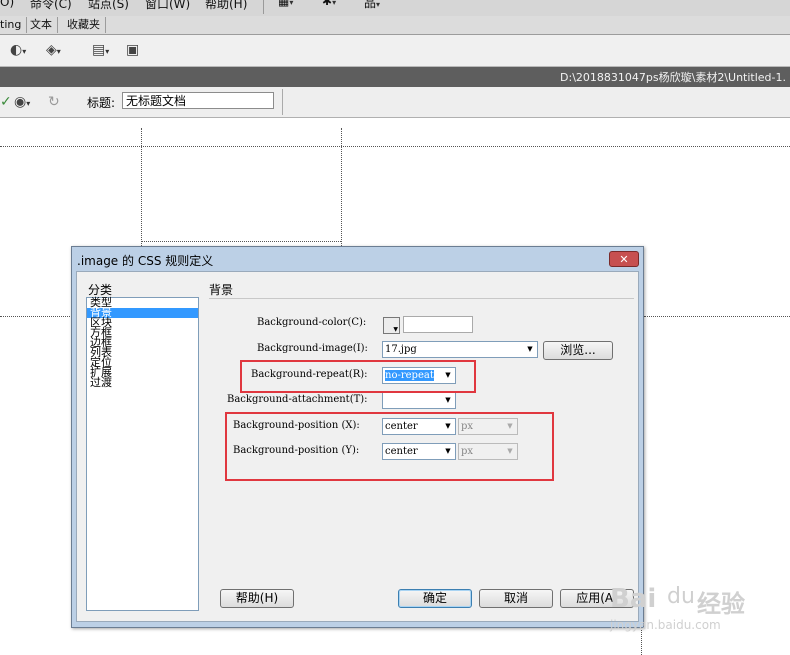 The width and height of the screenshot is (790, 655). What do you see at coordinates (389, 446) in the screenshot?
I see `highlight-box-position` at bounding box center [389, 446].